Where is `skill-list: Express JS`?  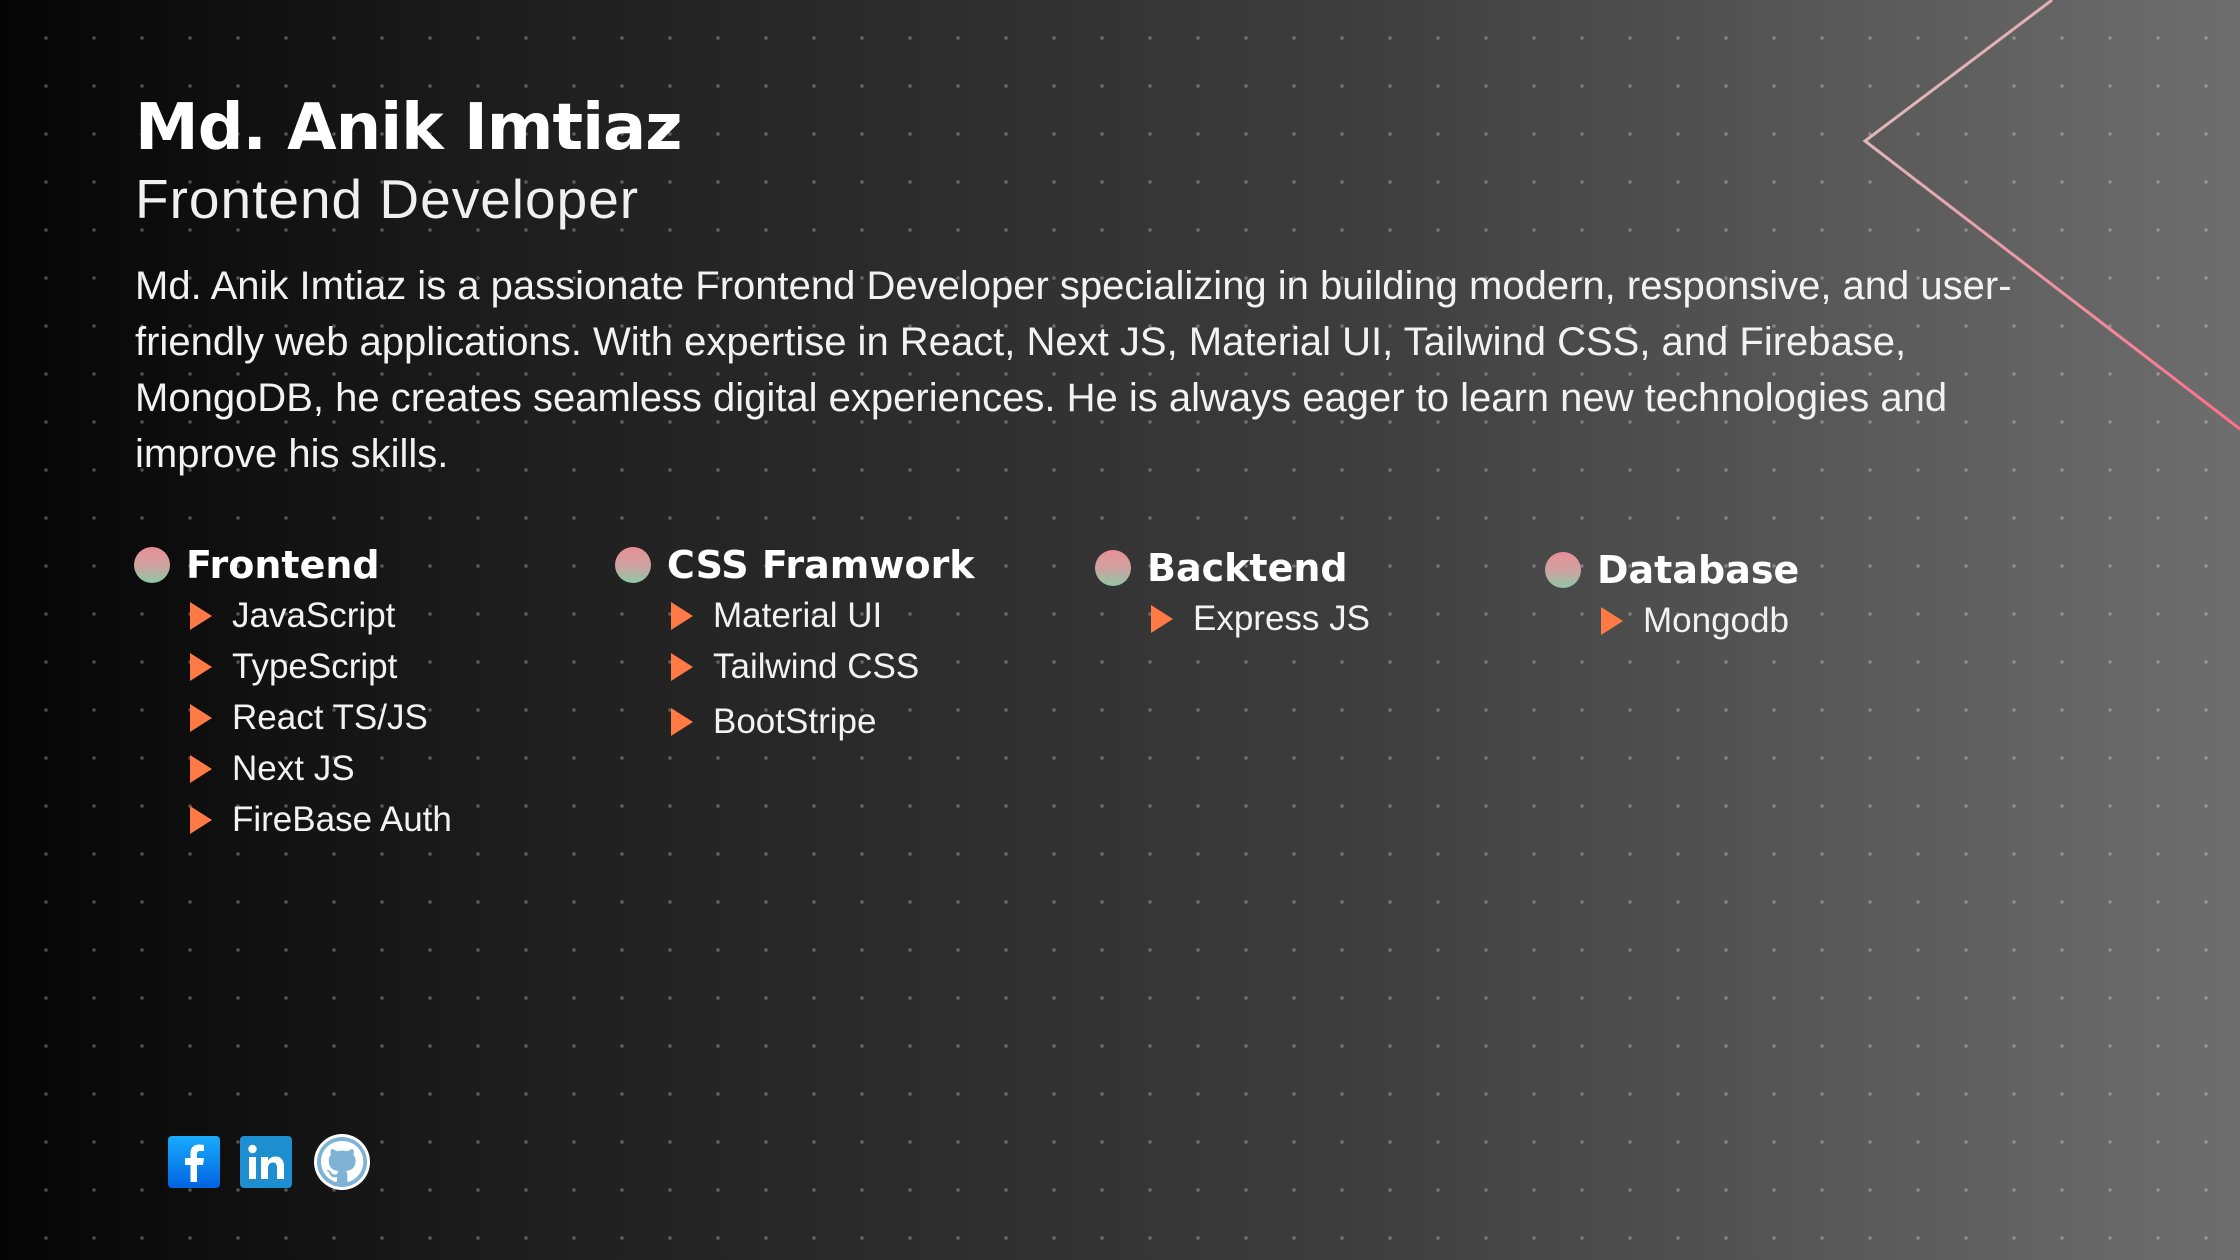
skill-list: Express JS is located at coordinates (1232, 618).